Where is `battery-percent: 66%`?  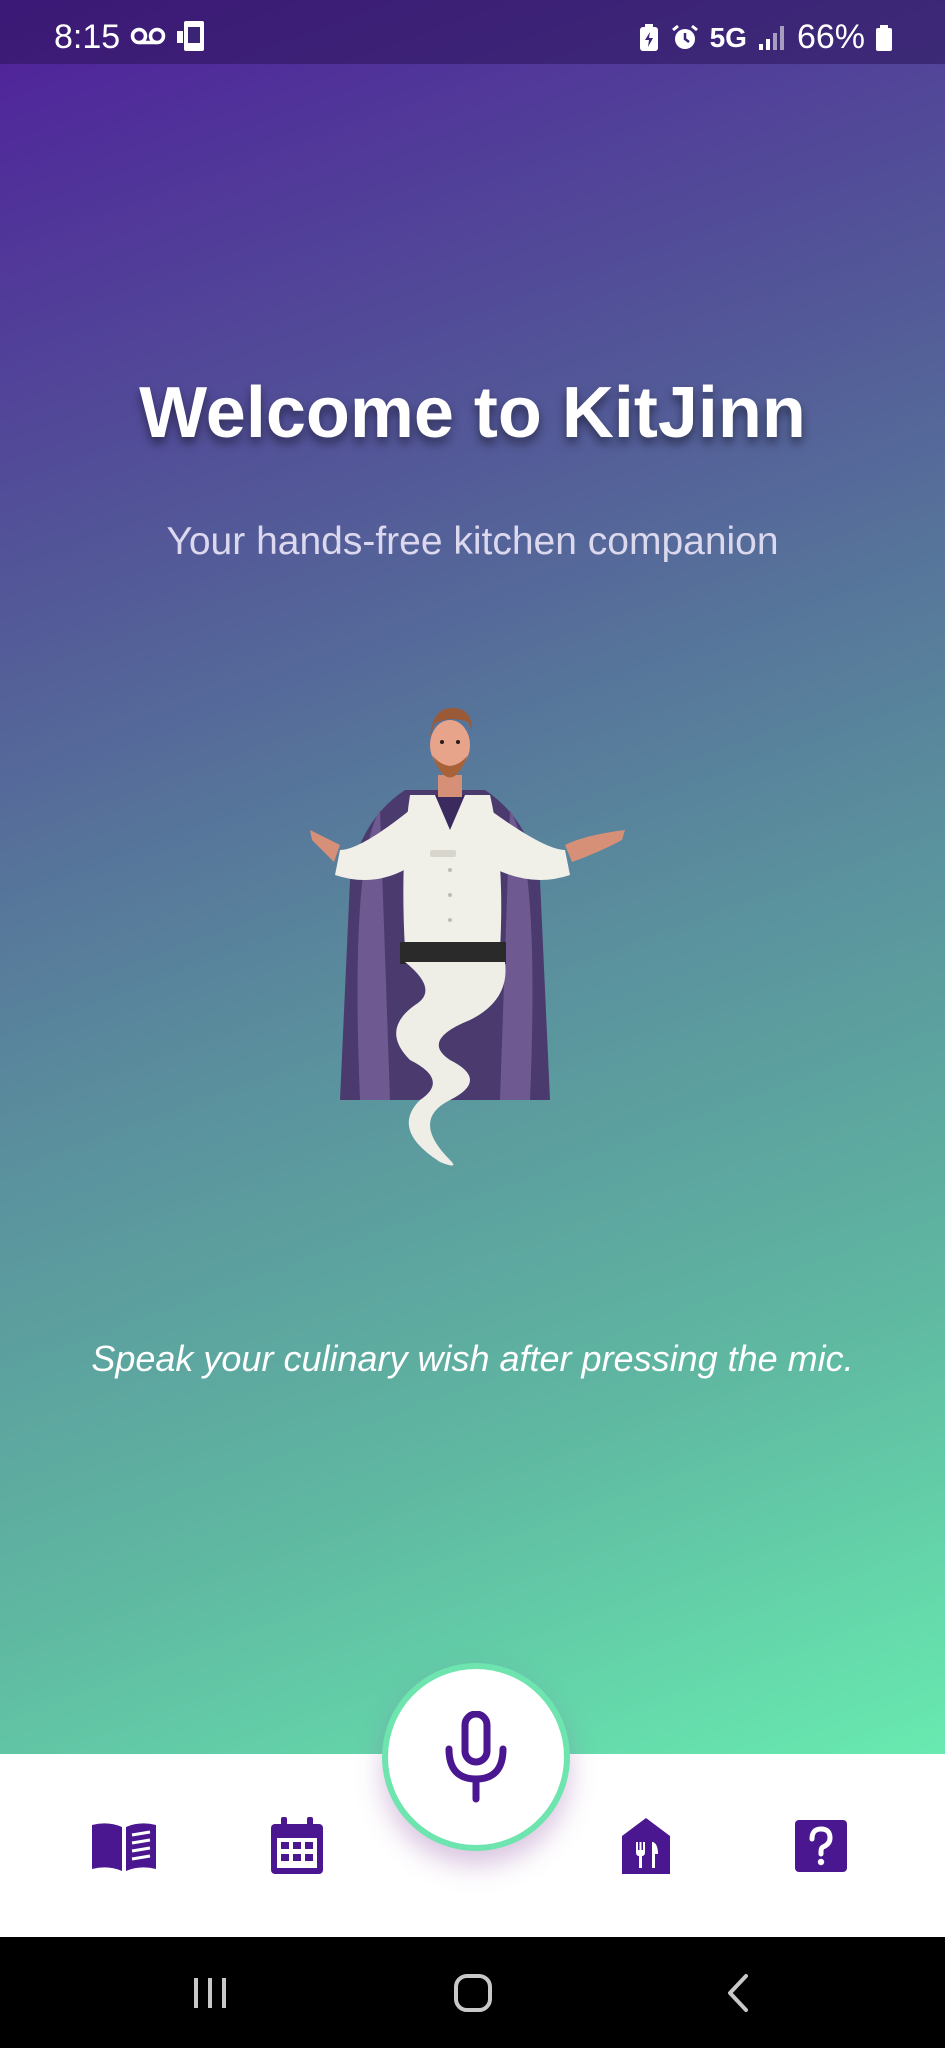
battery-percent: 66% is located at coordinates (830, 37).